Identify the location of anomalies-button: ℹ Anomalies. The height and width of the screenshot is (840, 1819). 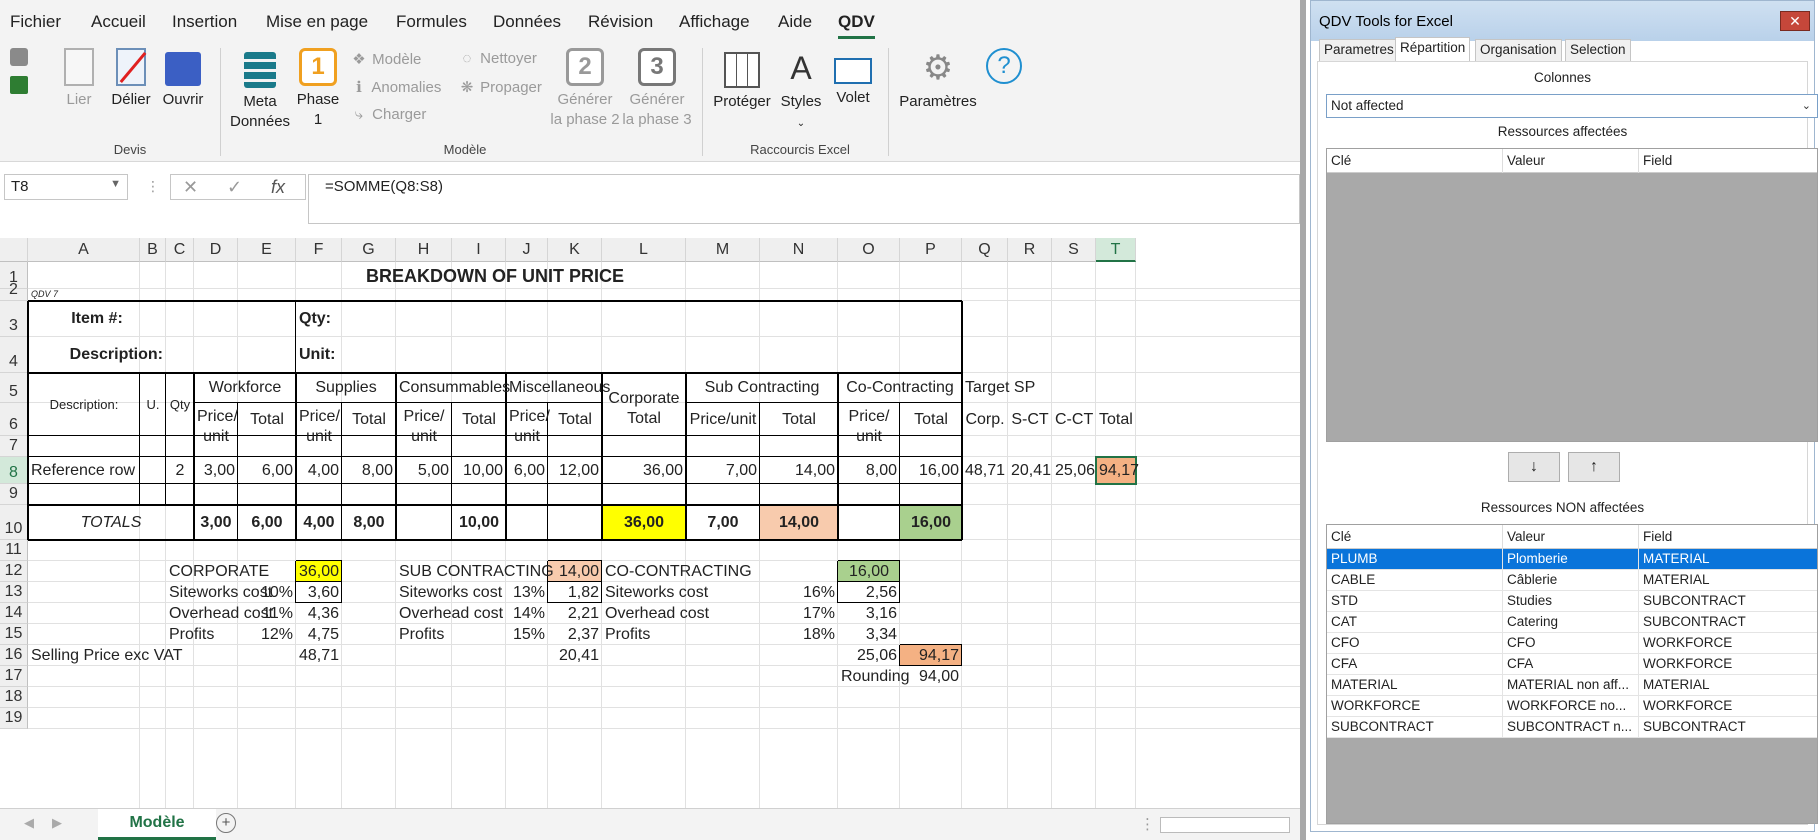
(395, 87).